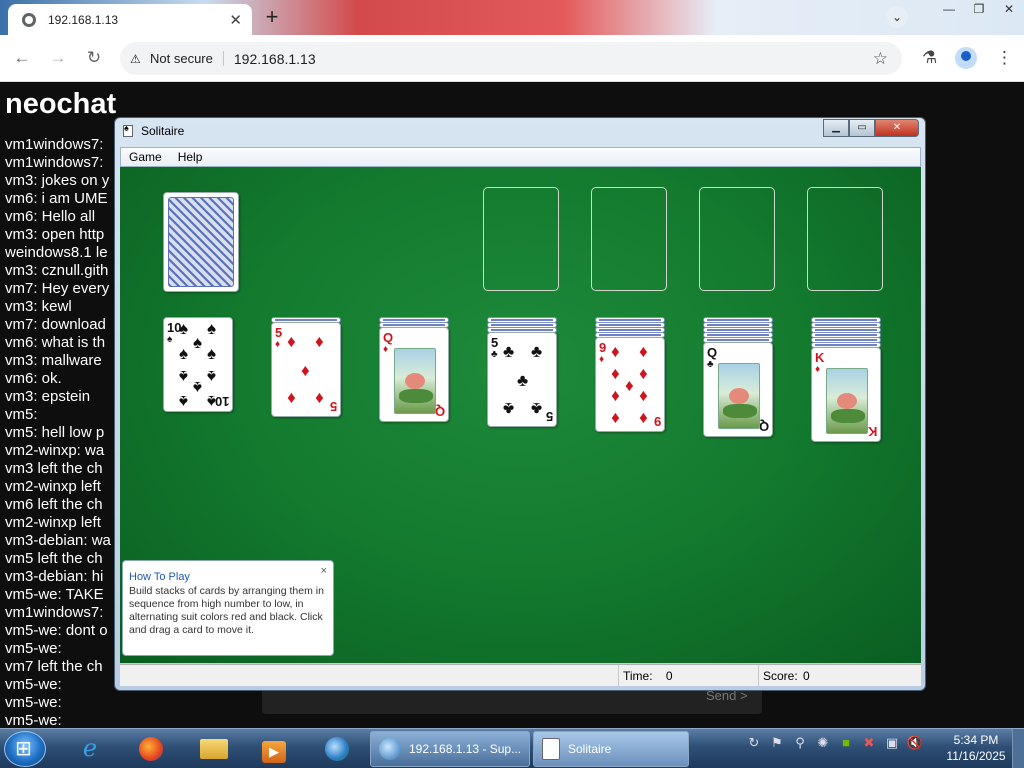 The height and width of the screenshot is (768, 1024). I want to click on tableau-card: Q ♦ Q, so click(414, 374).